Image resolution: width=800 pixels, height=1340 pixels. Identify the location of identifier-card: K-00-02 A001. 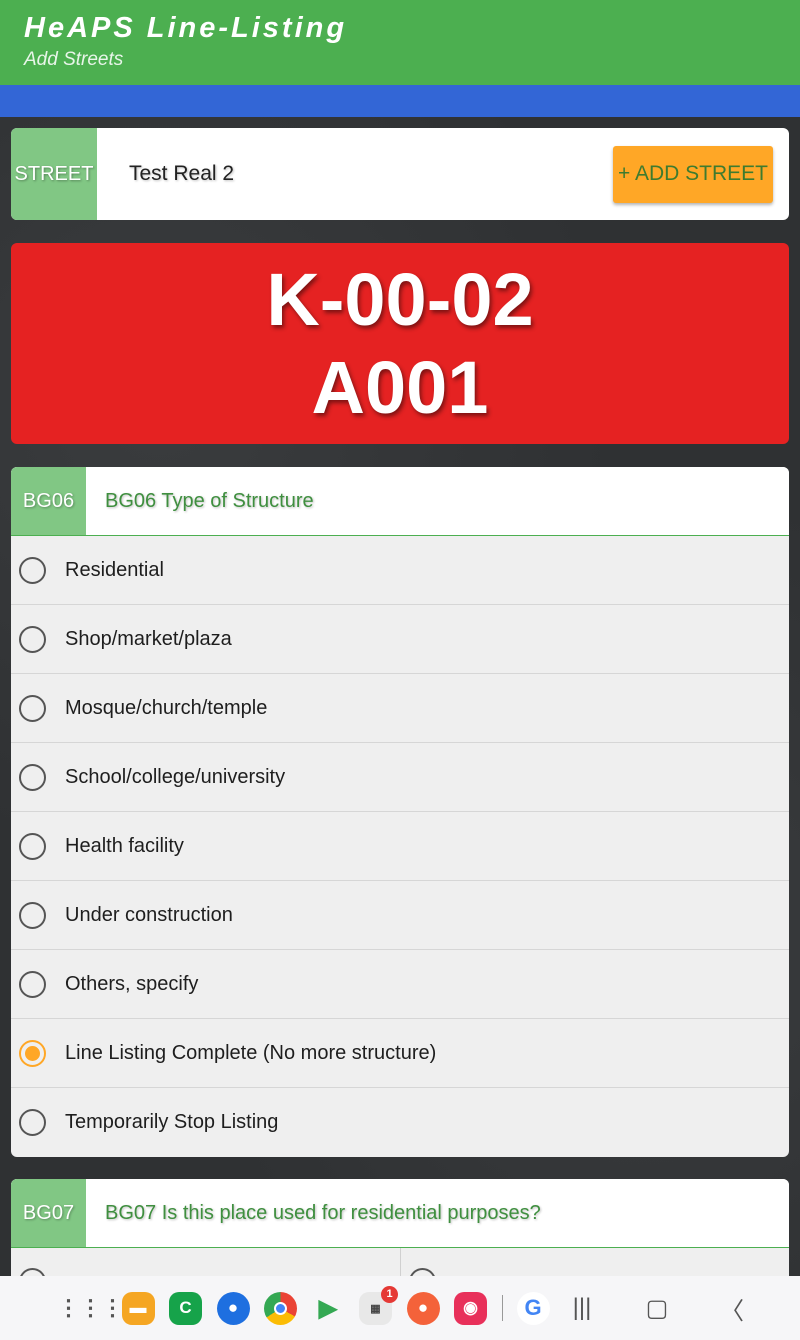
(400, 343).